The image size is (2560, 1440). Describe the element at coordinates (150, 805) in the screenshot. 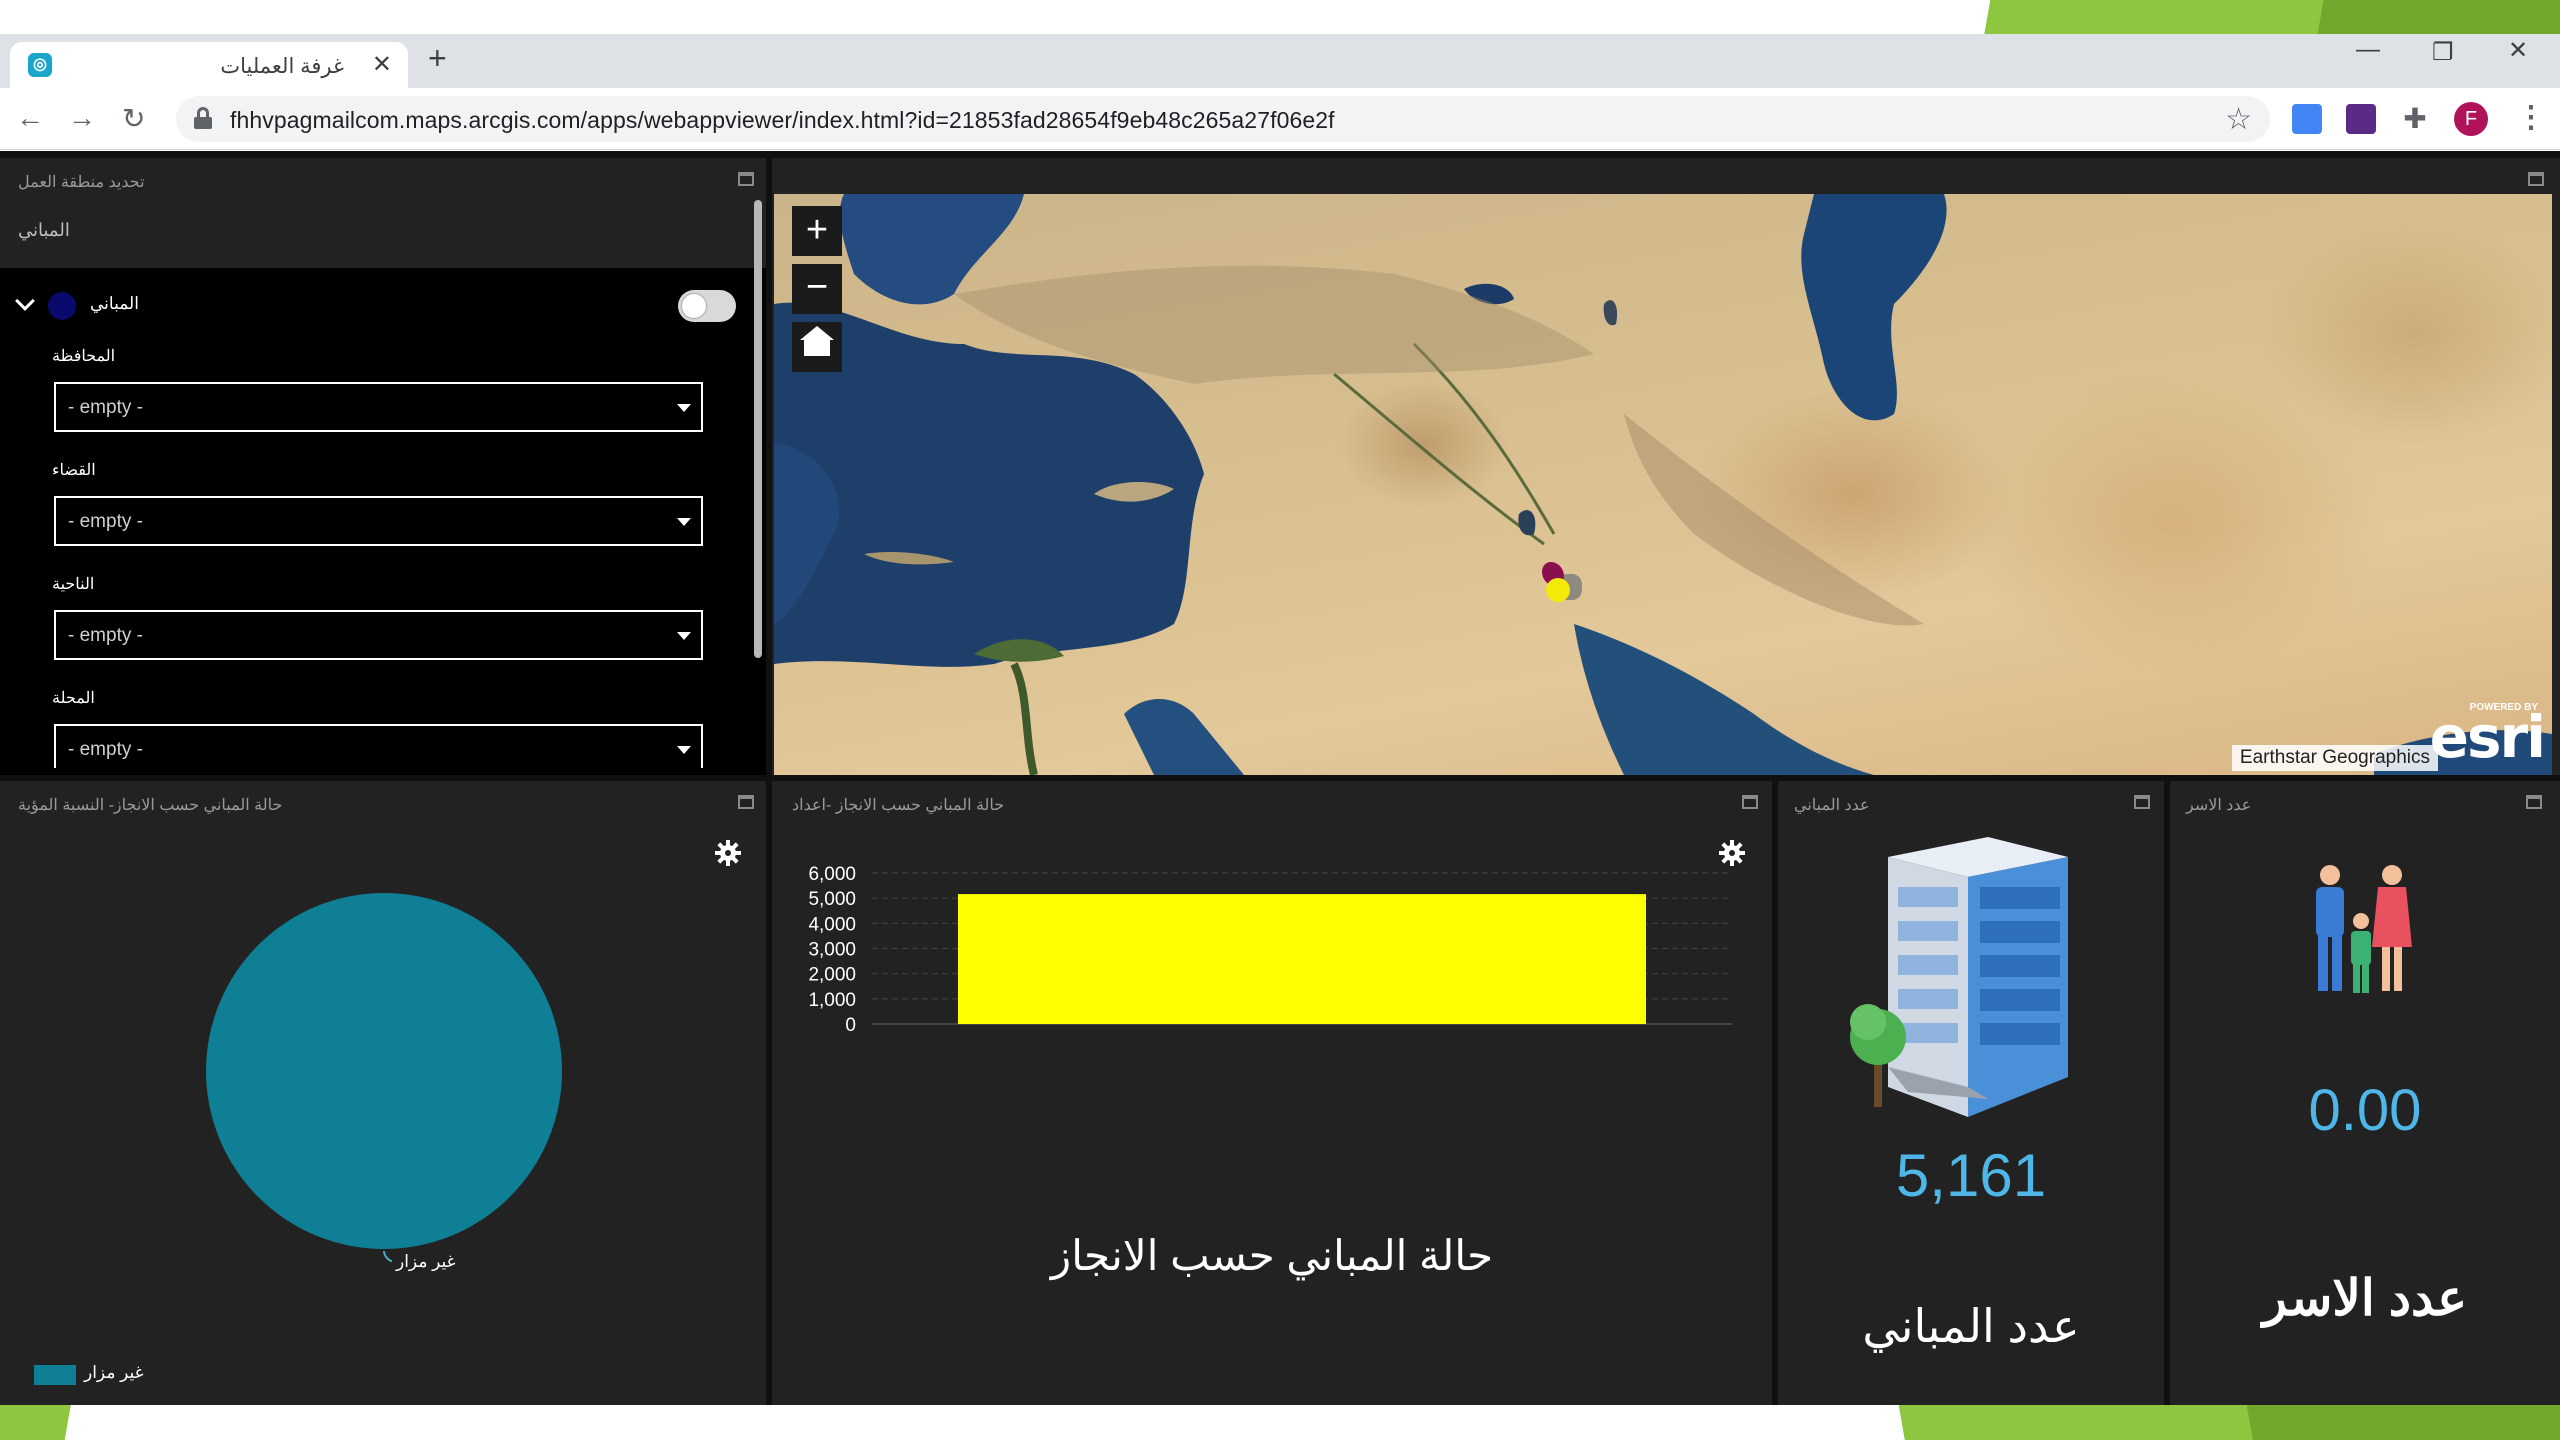

I see `pie-chart-title: حالة المباني حسب الانجاز- النسبة المؤية` at that location.